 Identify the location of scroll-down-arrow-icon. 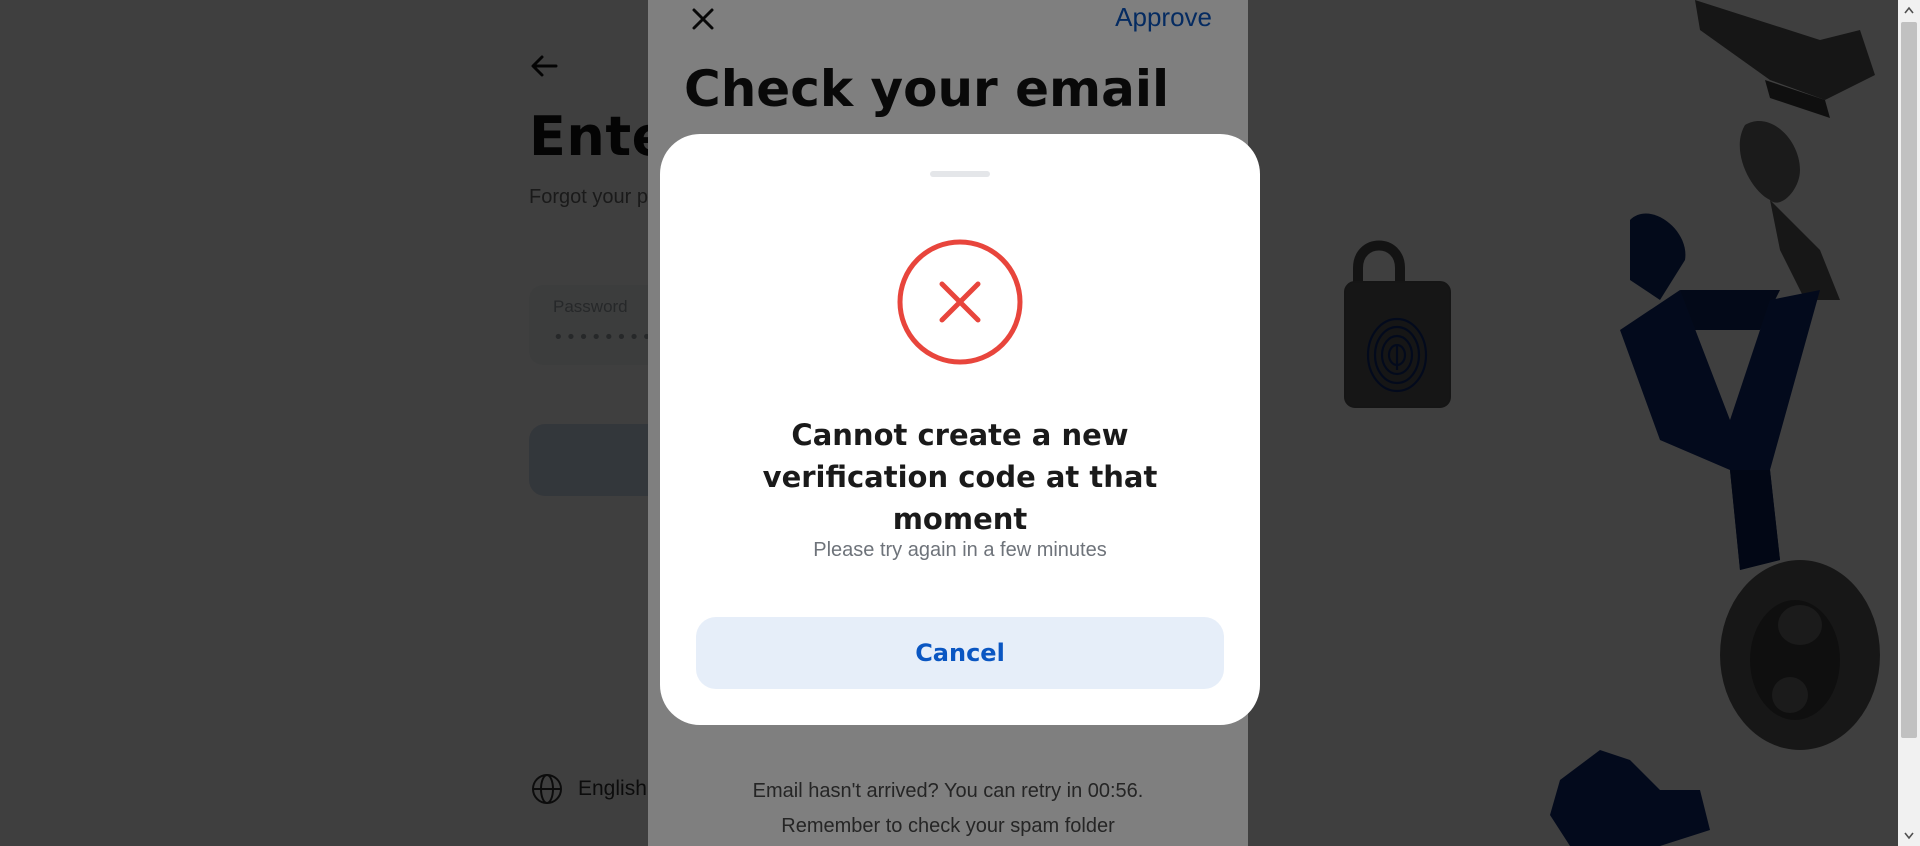
(1909, 836).